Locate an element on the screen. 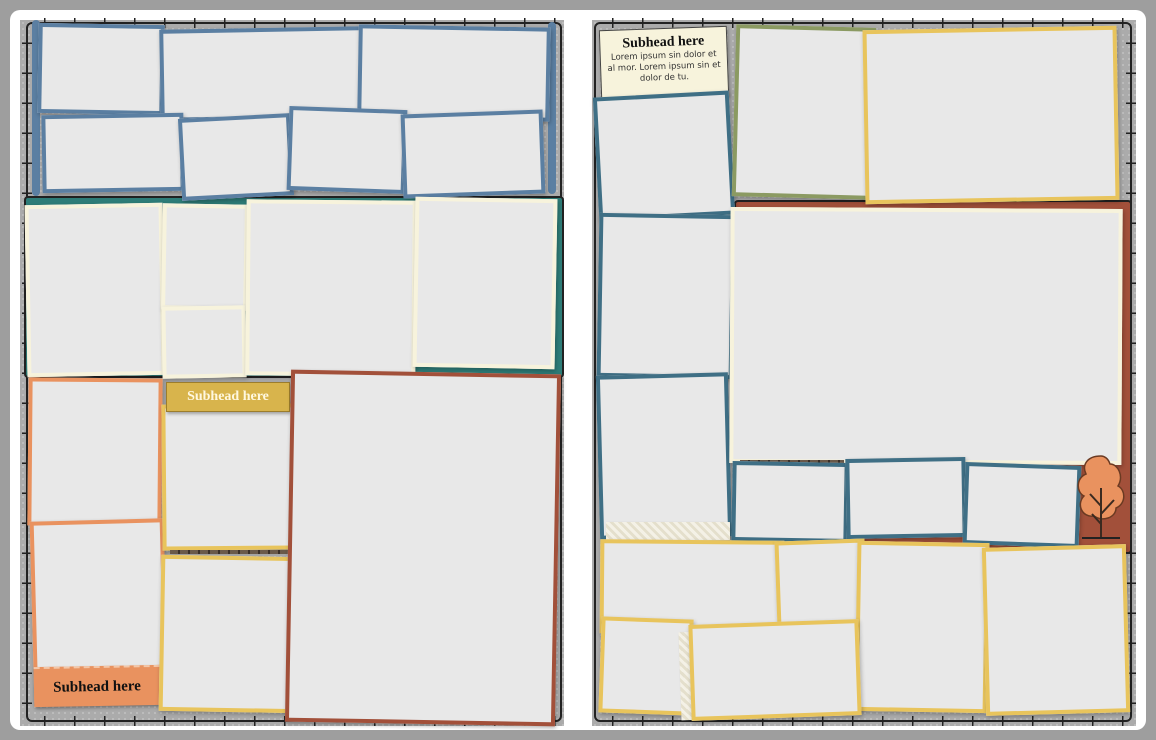 This screenshot has height=740, width=1156. orange-subhead-label: Subhead here is located at coordinates (97, 686).